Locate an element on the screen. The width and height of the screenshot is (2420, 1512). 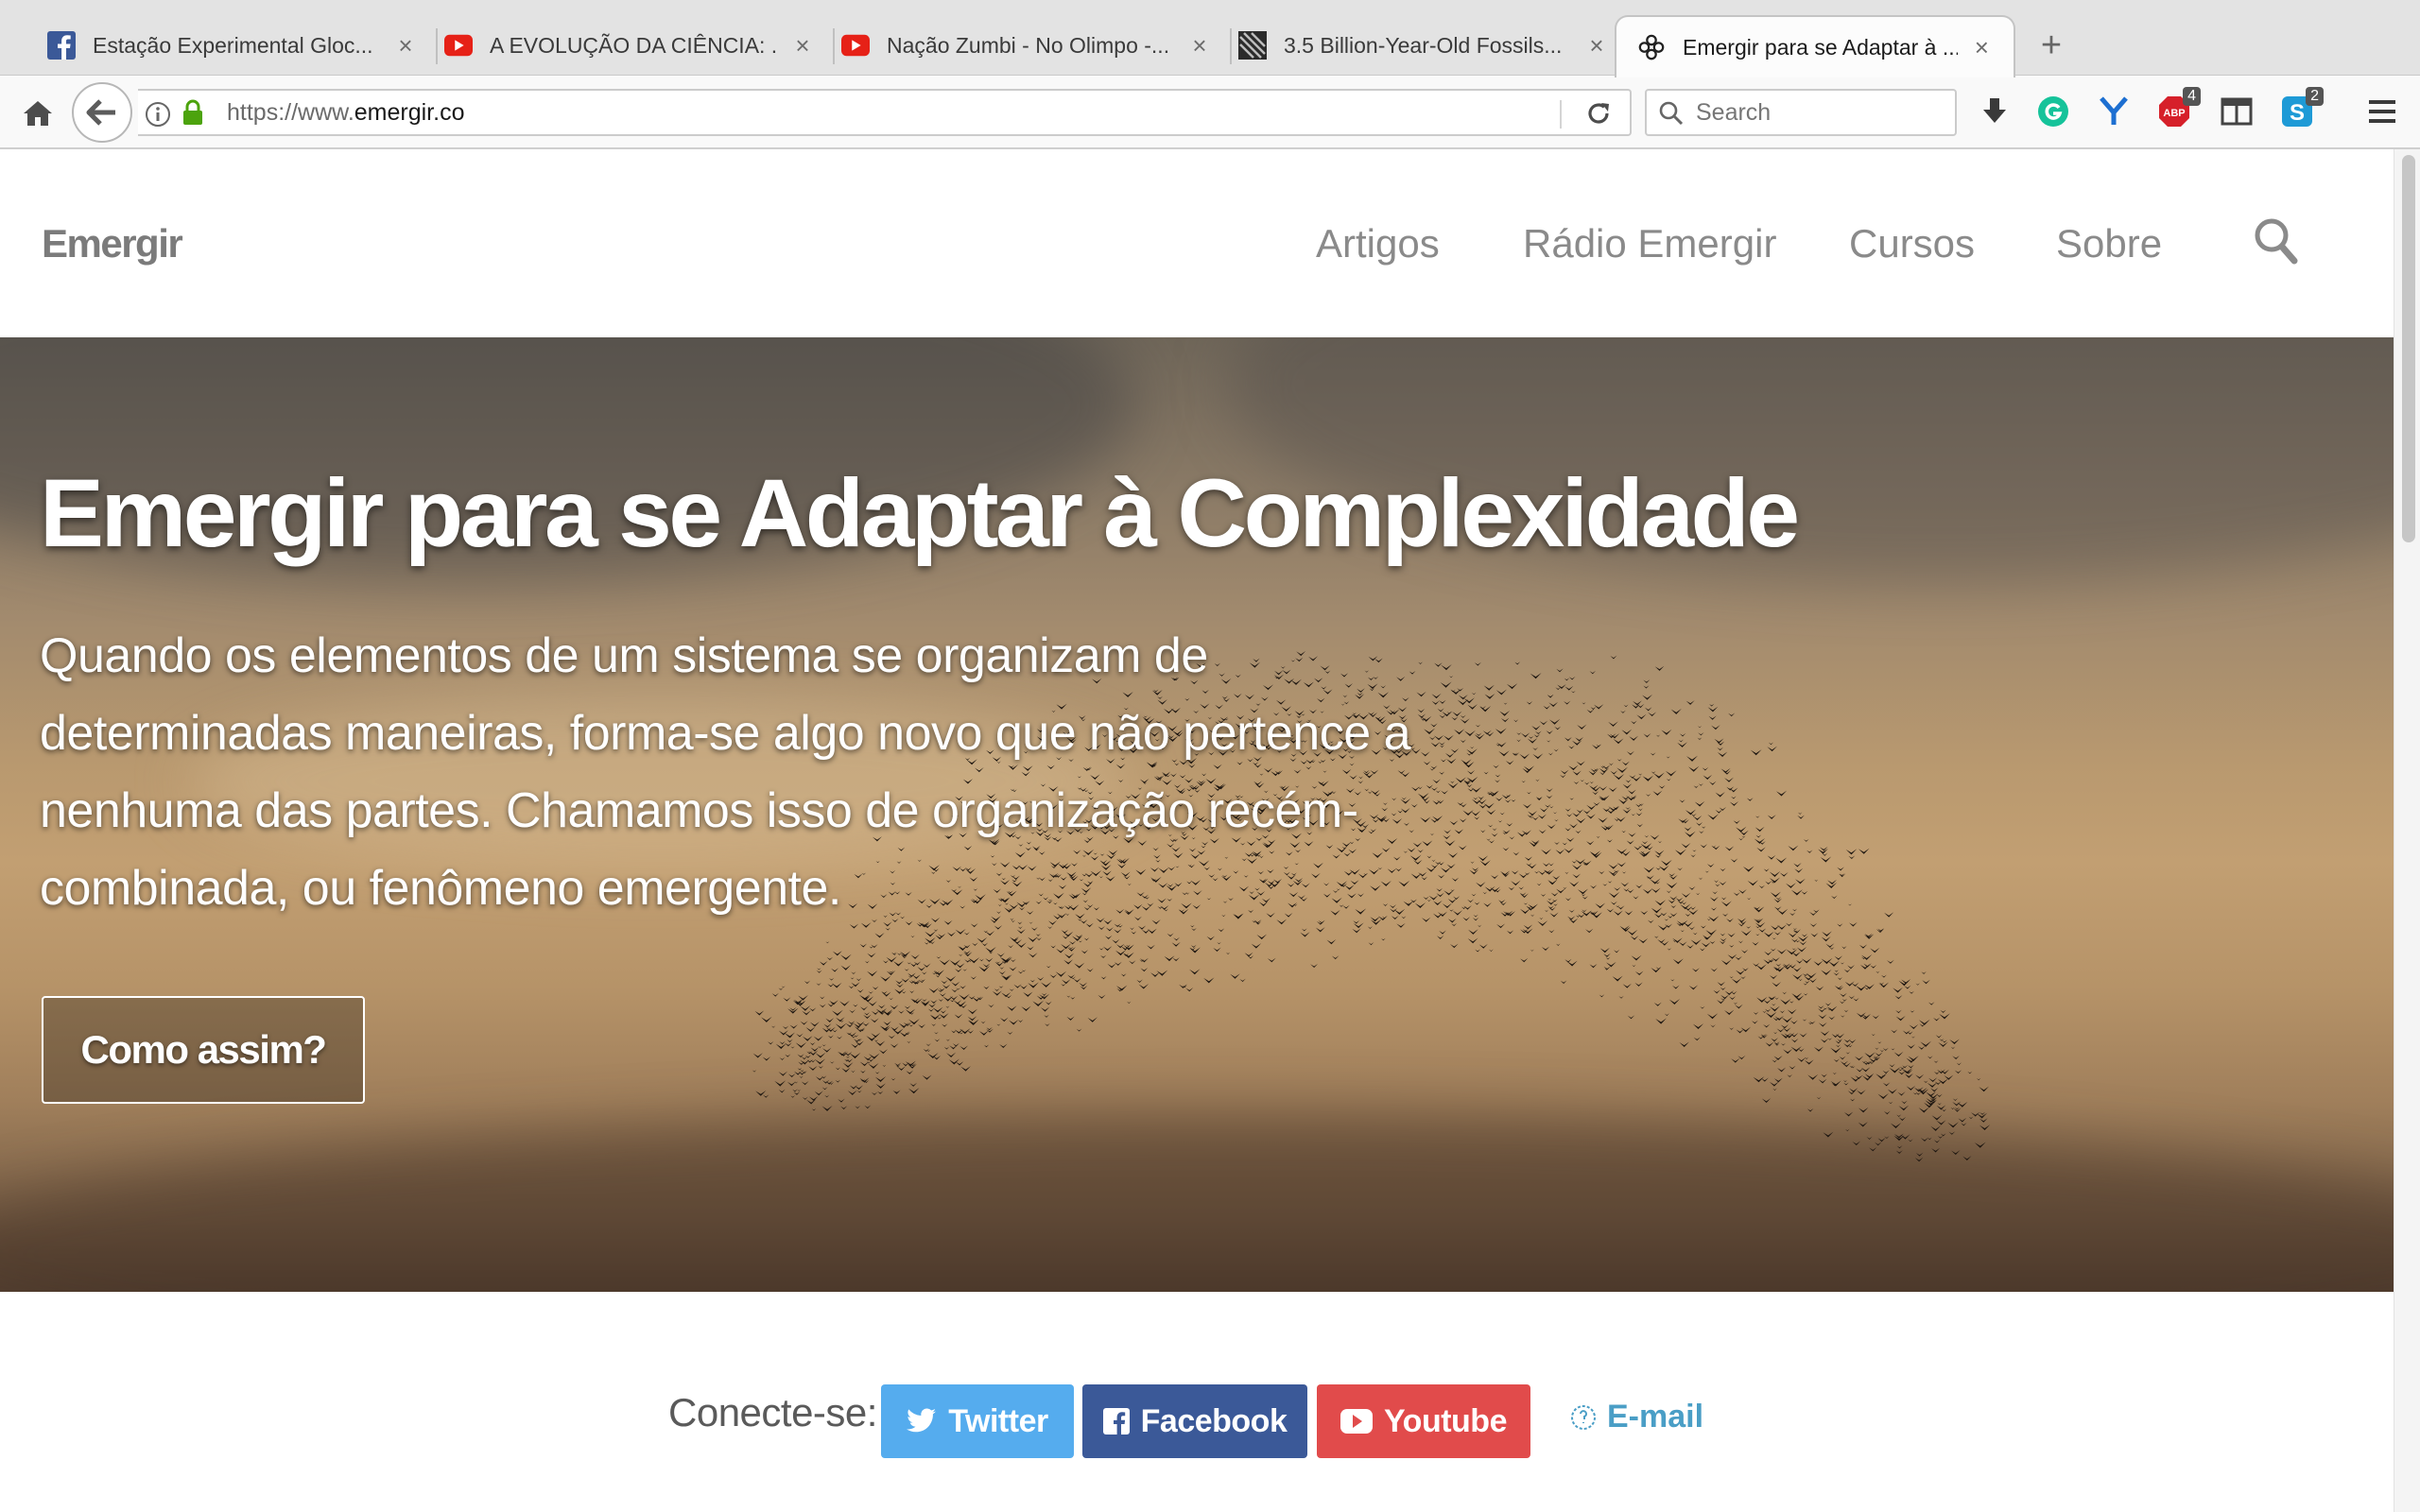
menu-item-radio-emergir: Rádio Emergir is located at coordinates (1649, 243).